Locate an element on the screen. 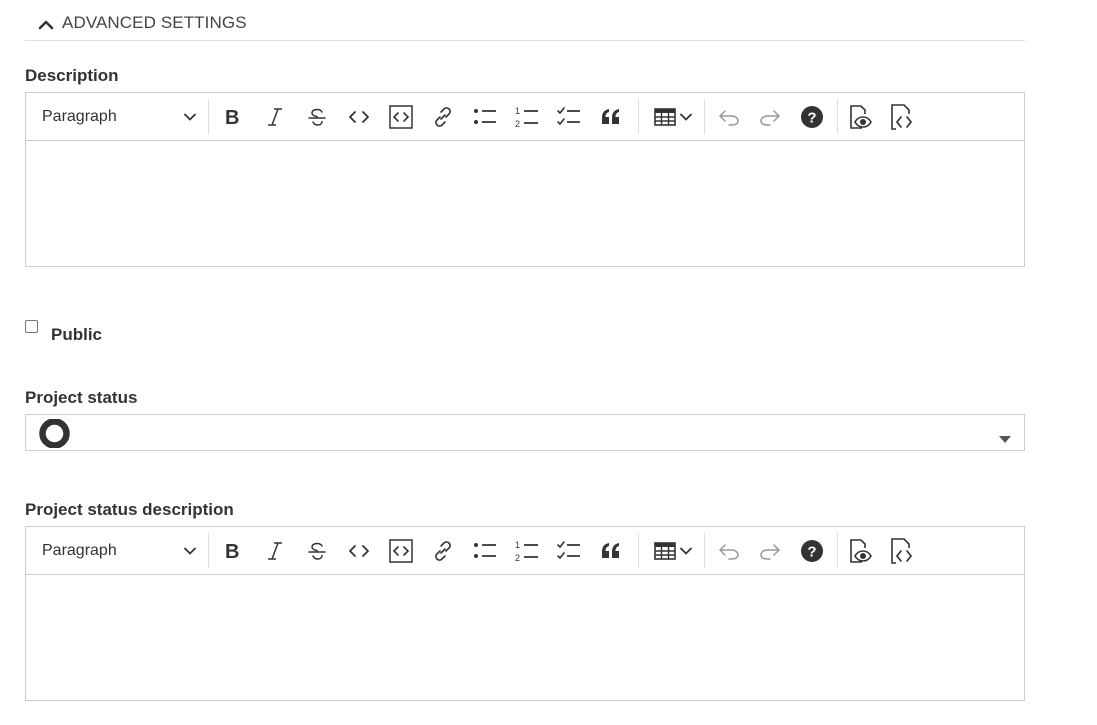  chevron-up-icon is located at coordinates (46, 24).